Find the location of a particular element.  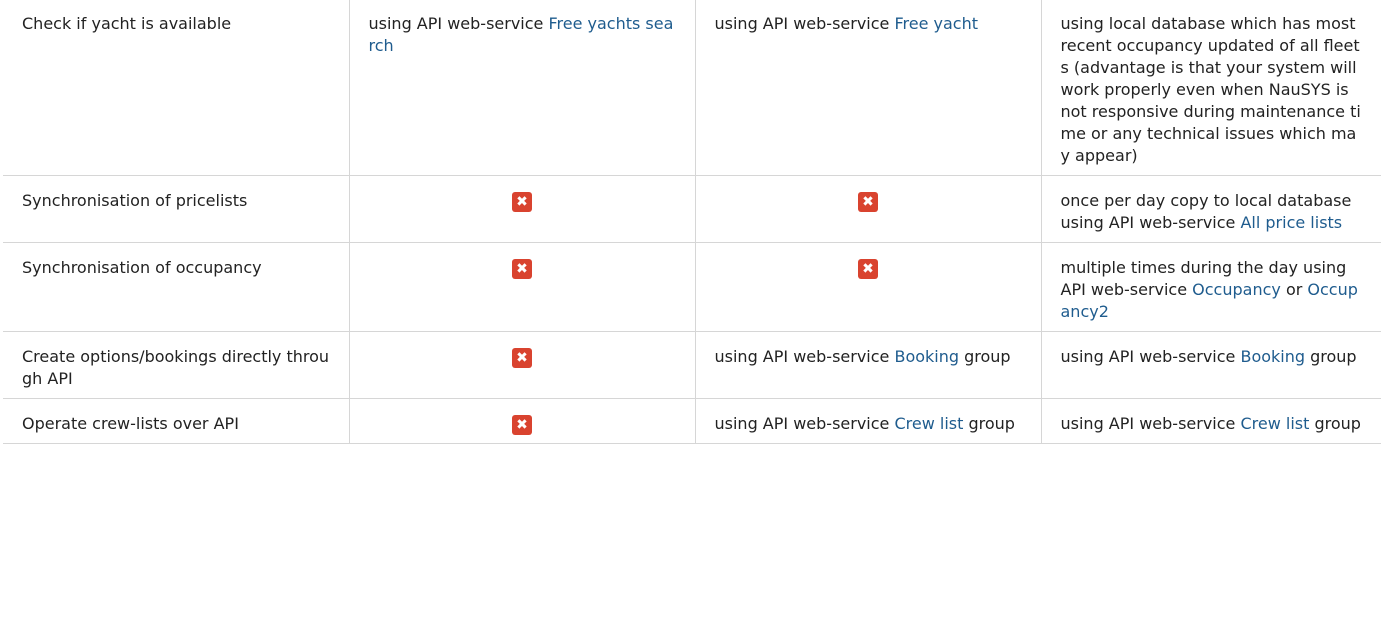

feature-label: Check if yacht is available is located at coordinates (127, 23).